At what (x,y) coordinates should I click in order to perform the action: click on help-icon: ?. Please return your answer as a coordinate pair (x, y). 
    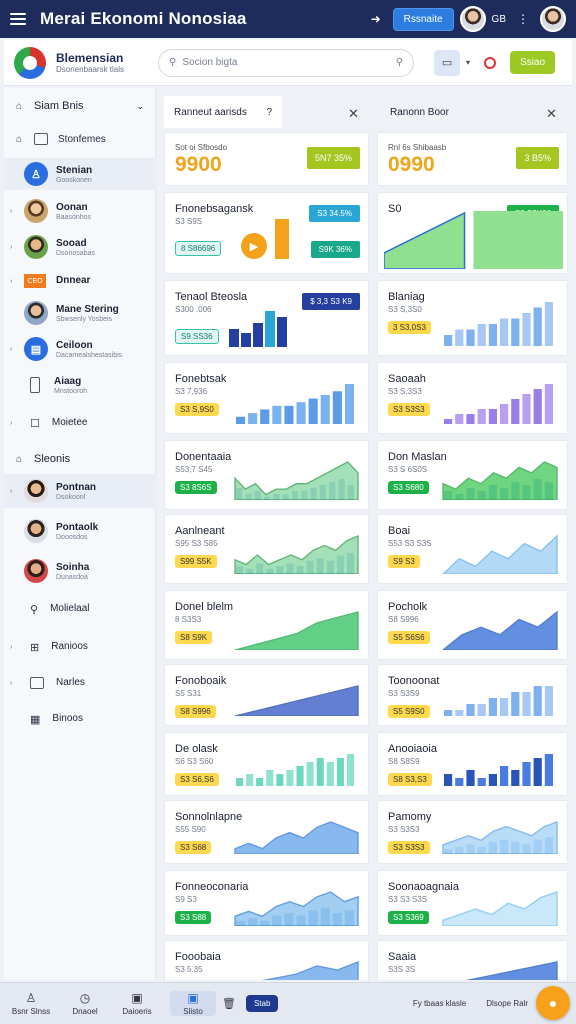
    Looking at the image, I should click on (269, 112).